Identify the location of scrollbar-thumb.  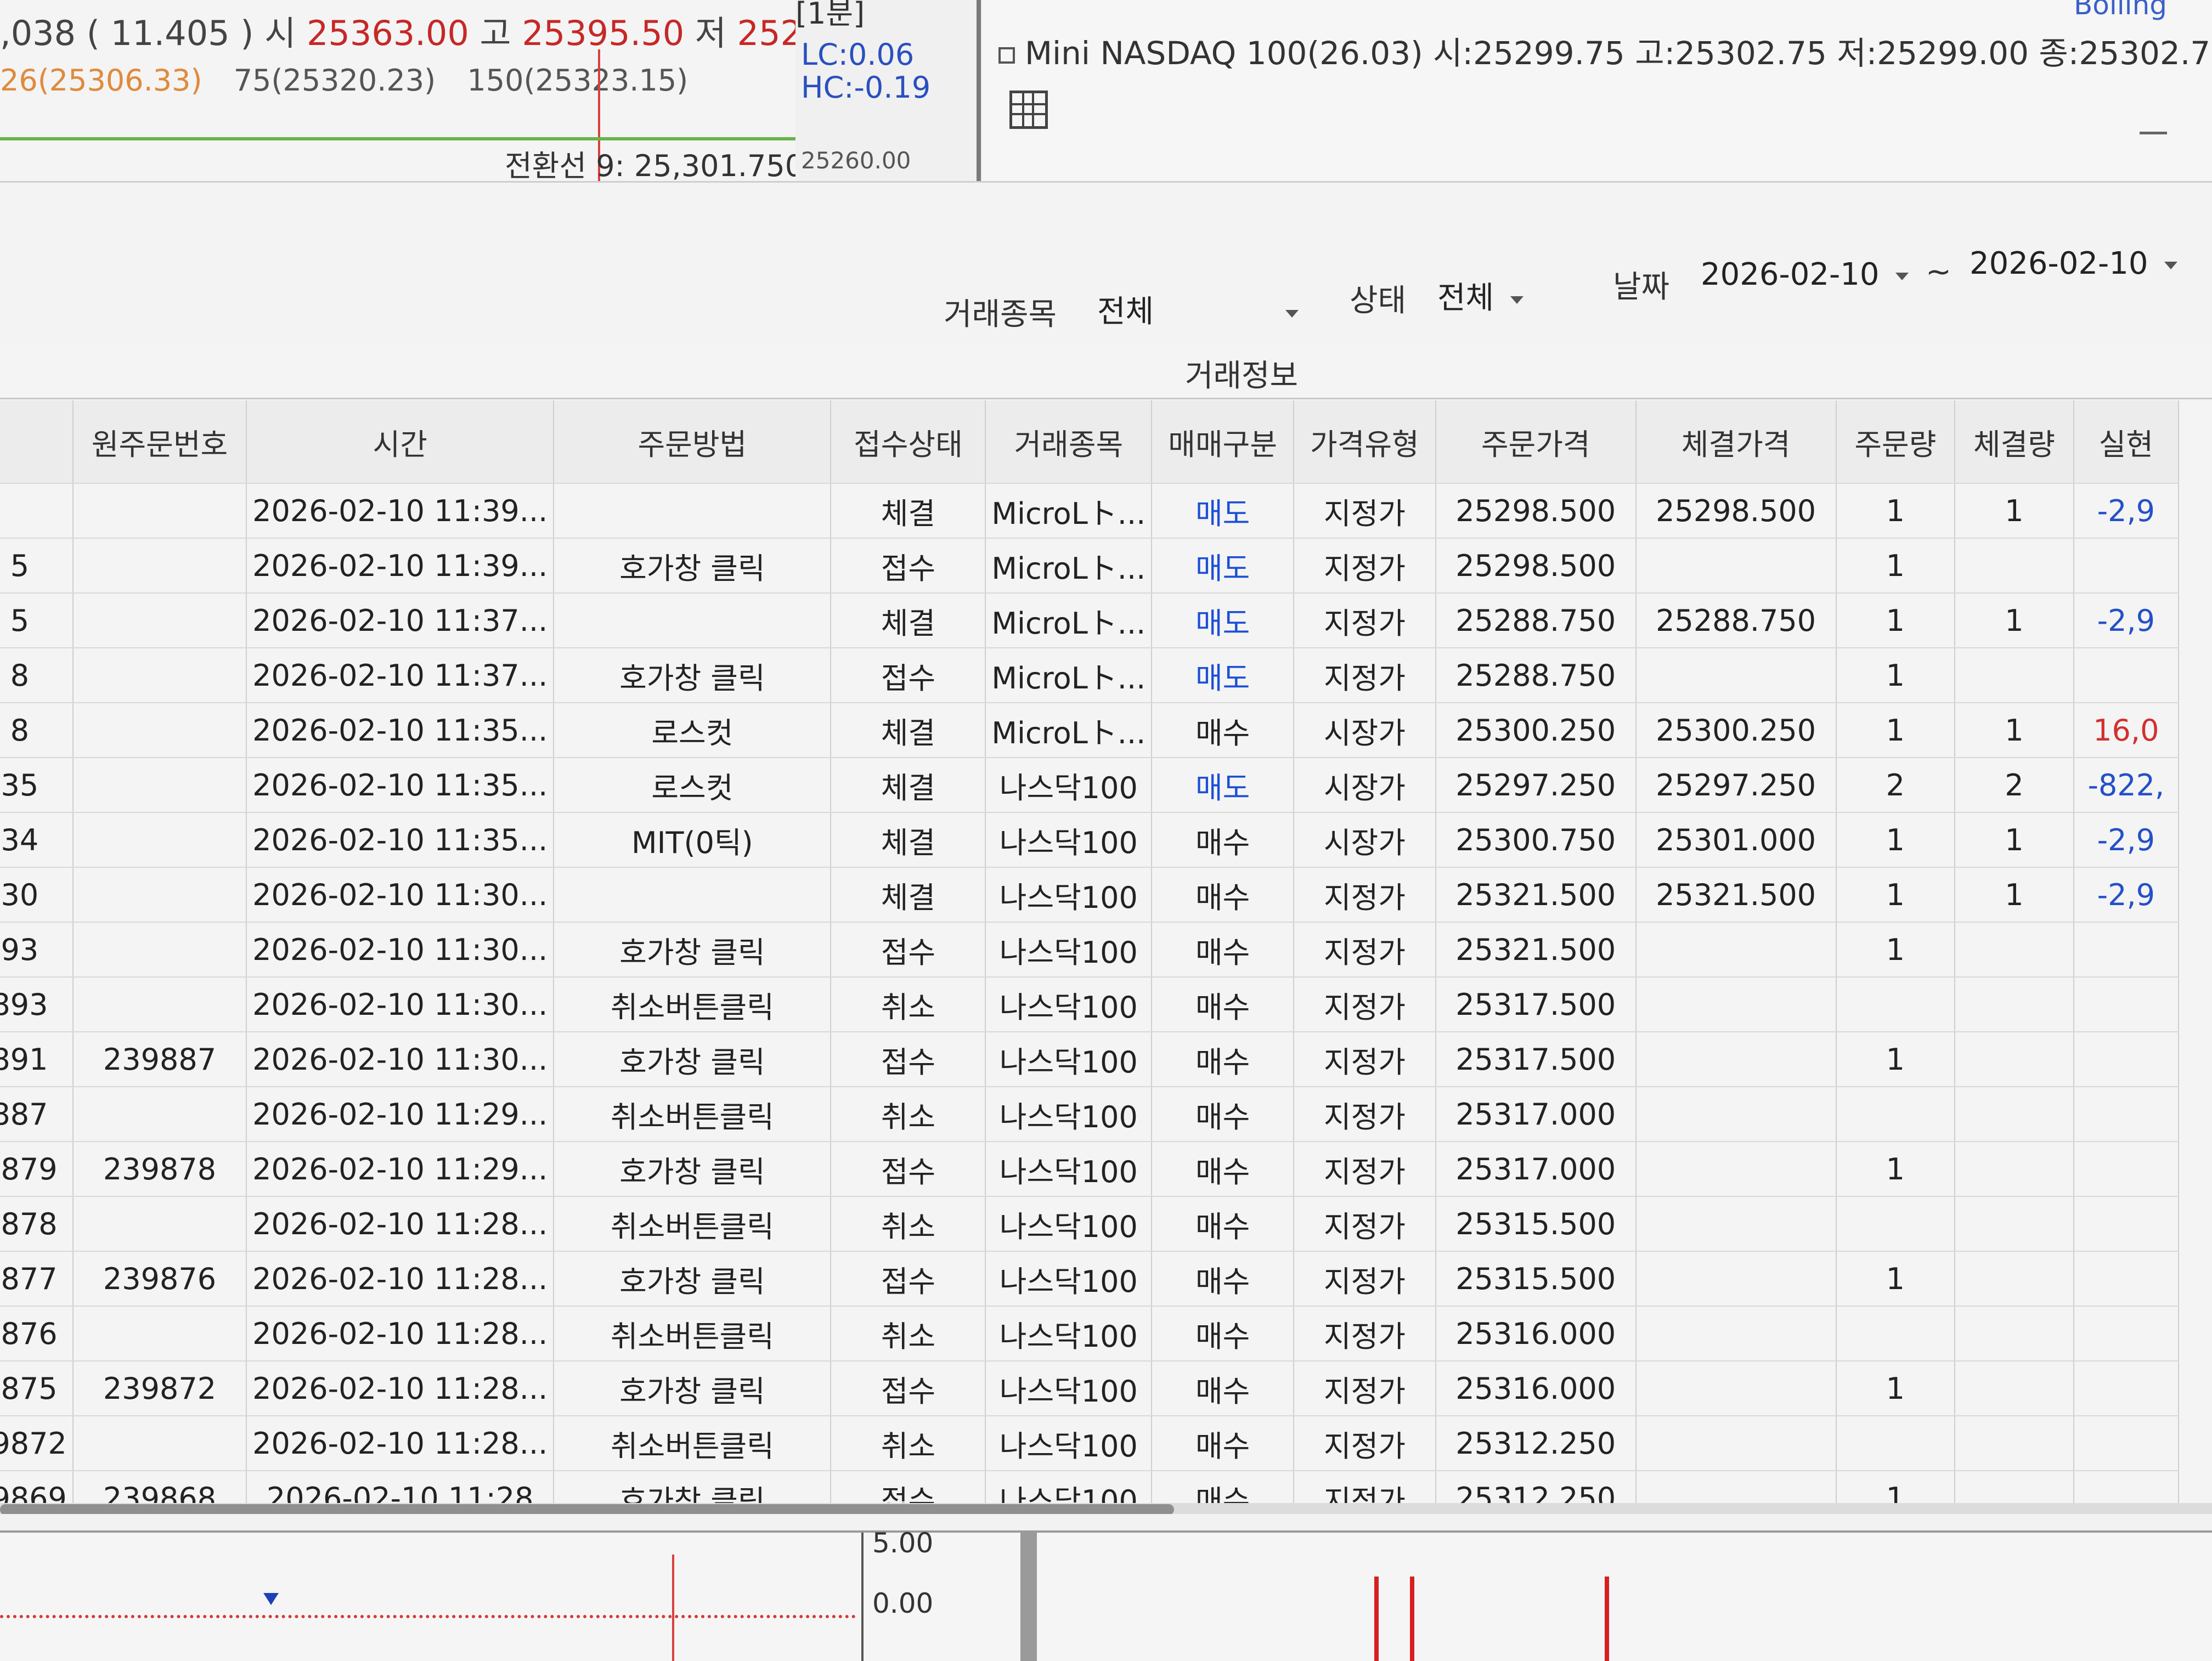
(587, 1509).